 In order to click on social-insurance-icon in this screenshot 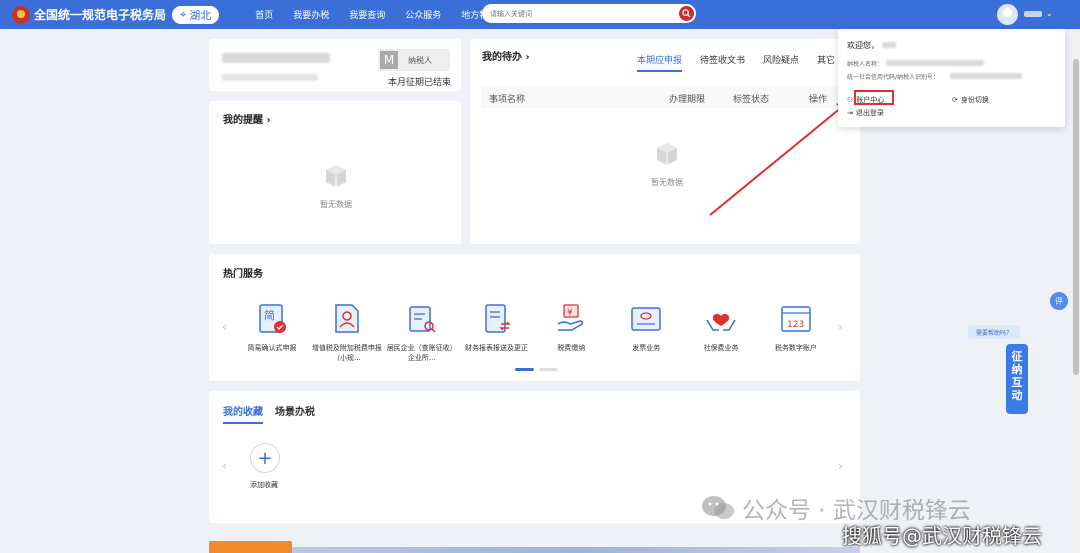, I will do `click(721, 322)`.